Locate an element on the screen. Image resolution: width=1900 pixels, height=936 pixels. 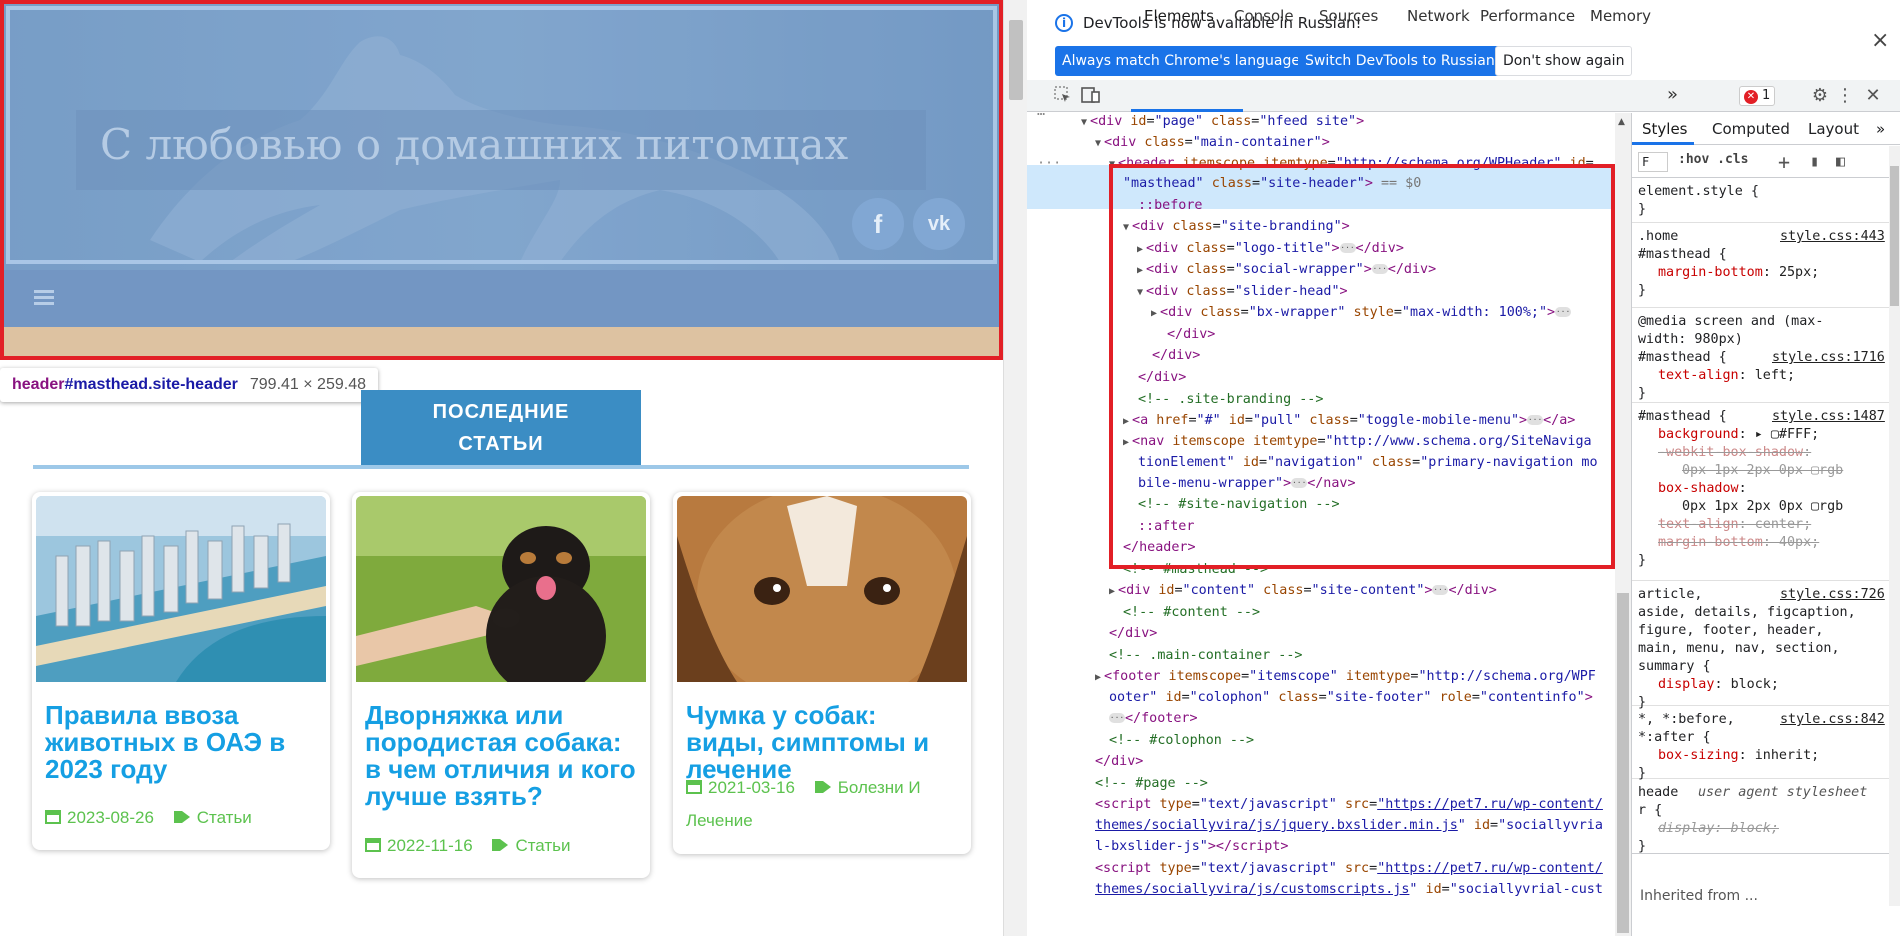
switch-to-russian-button: Switch DevTools to Russian is located at coordinates (1400, 61).